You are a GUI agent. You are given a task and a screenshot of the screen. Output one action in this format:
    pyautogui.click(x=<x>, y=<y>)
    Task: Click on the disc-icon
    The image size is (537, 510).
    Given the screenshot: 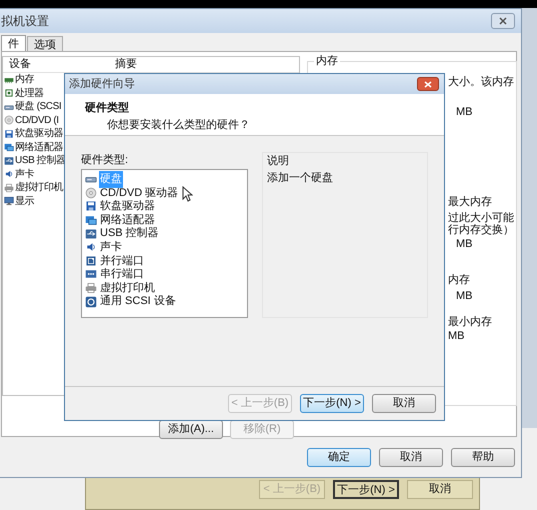 What is the action you would take?
    pyautogui.click(x=91, y=192)
    